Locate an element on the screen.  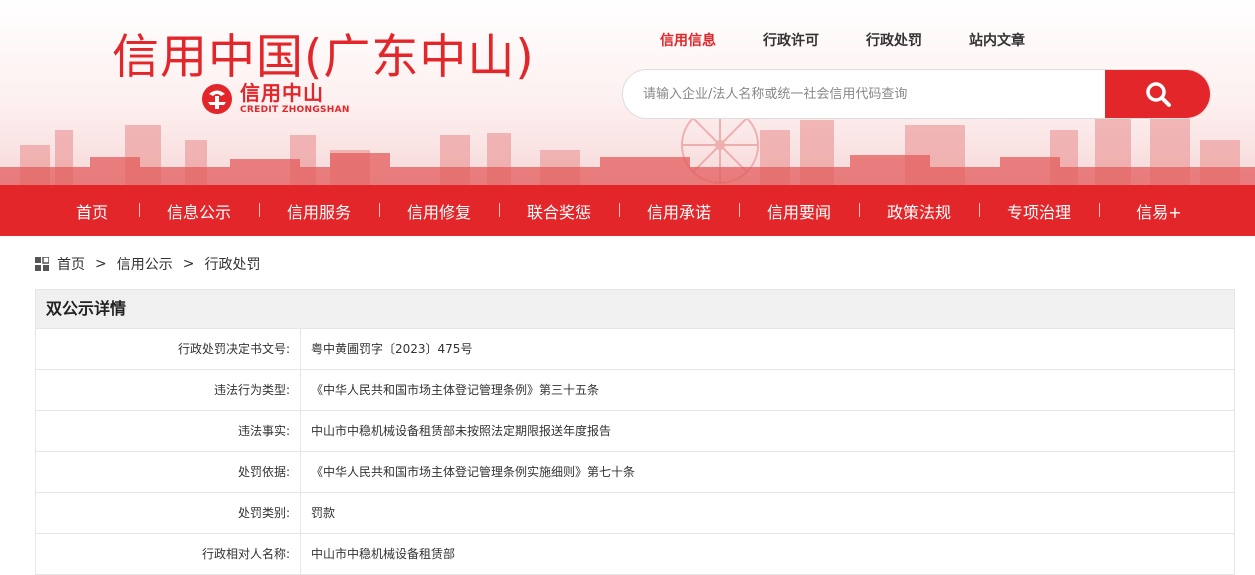
detail-label: 处罚依据: is located at coordinates (168, 472).